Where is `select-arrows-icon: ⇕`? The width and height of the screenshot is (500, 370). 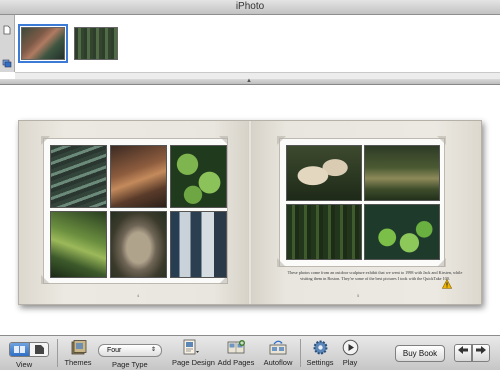 select-arrows-icon: ⇕ is located at coordinates (153, 350).